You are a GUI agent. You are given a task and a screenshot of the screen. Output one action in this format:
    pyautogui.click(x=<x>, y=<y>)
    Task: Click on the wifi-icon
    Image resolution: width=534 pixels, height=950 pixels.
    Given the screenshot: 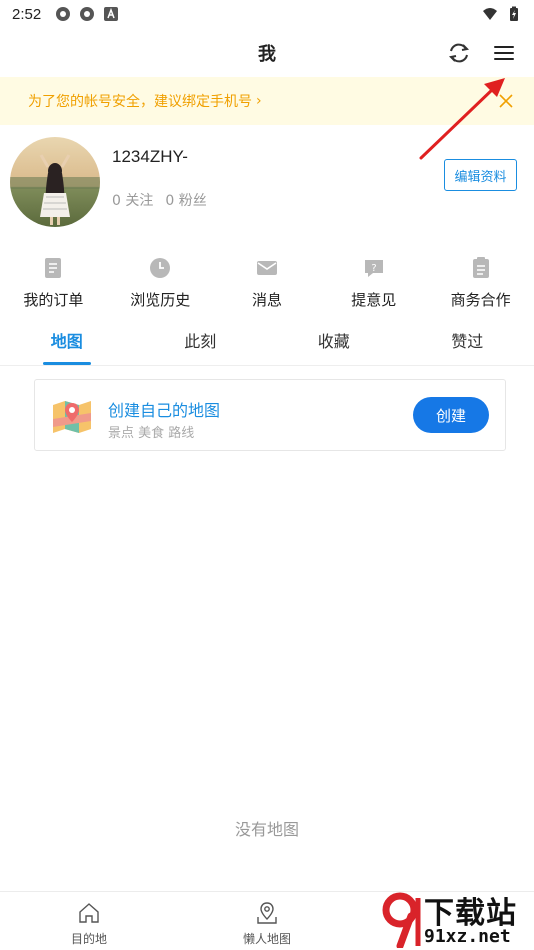 What is the action you would take?
    pyautogui.click(x=490, y=14)
    